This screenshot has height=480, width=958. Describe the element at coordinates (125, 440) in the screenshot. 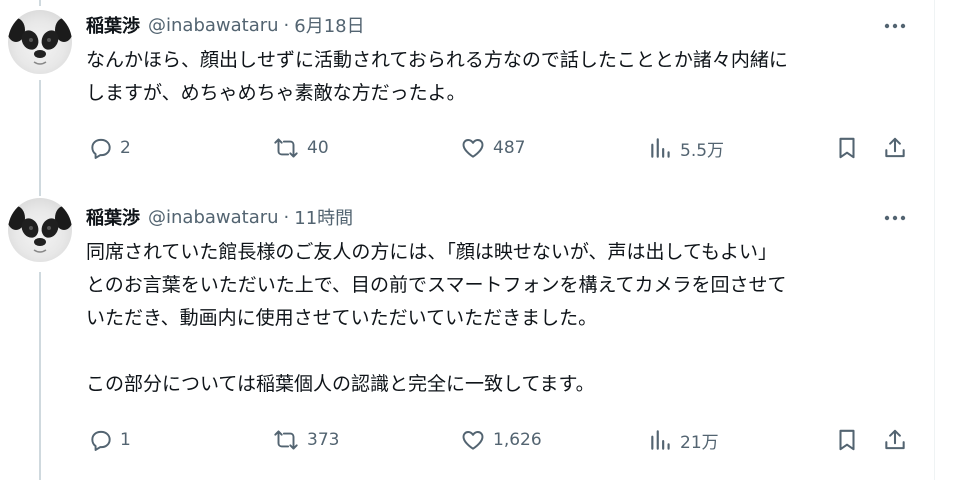

I see `reply-count: 1` at that location.